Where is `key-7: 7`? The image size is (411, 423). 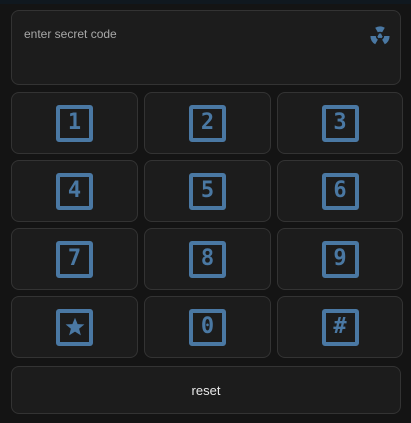 key-7: 7 is located at coordinates (74, 259).